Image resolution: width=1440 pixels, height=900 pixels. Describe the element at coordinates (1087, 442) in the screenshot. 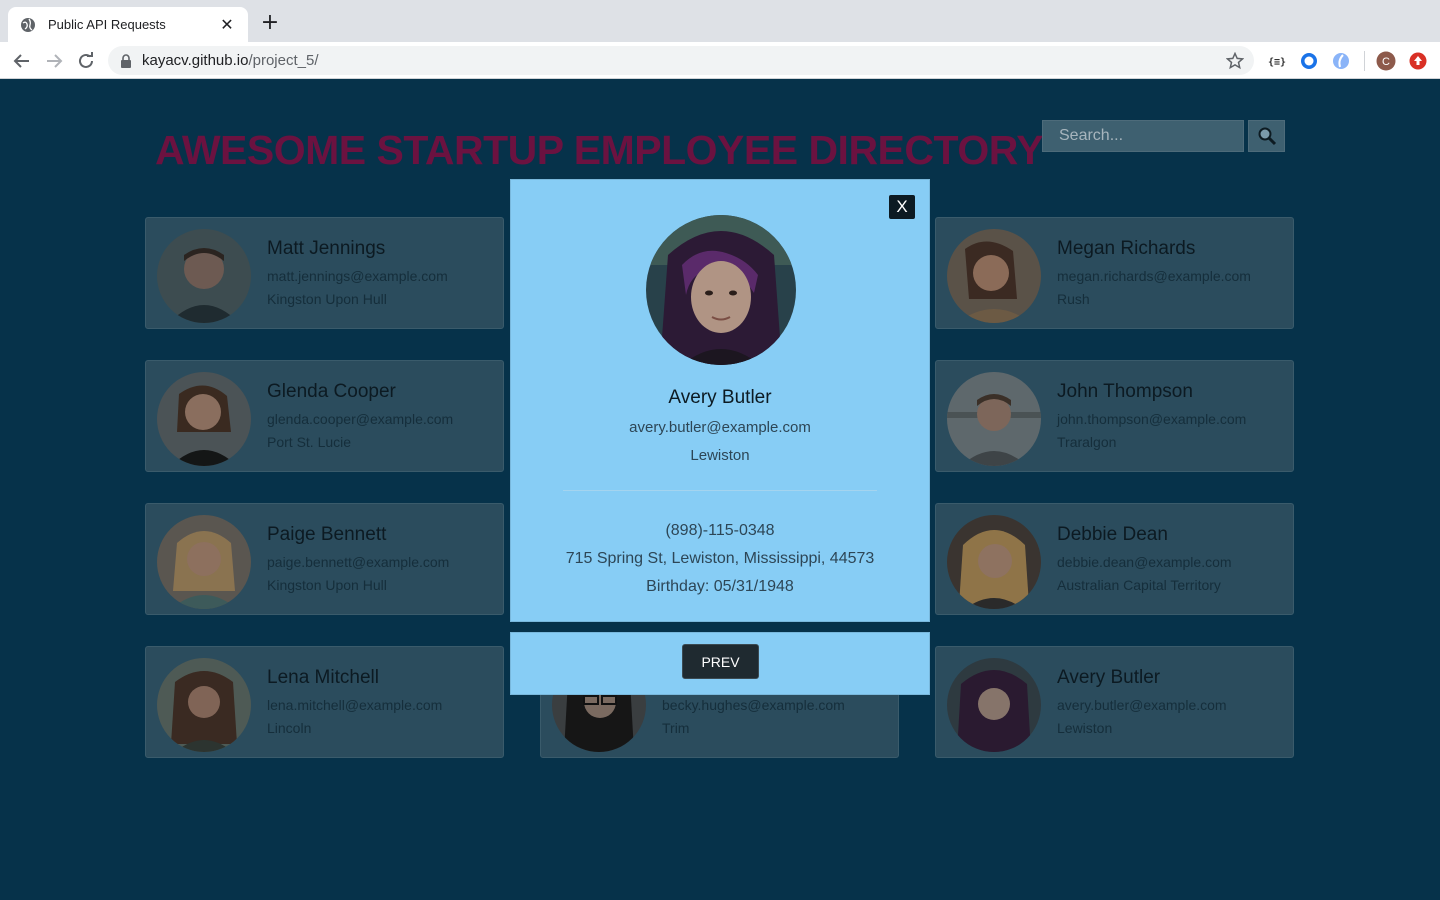

I see `card-city: Traralgon` at that location.